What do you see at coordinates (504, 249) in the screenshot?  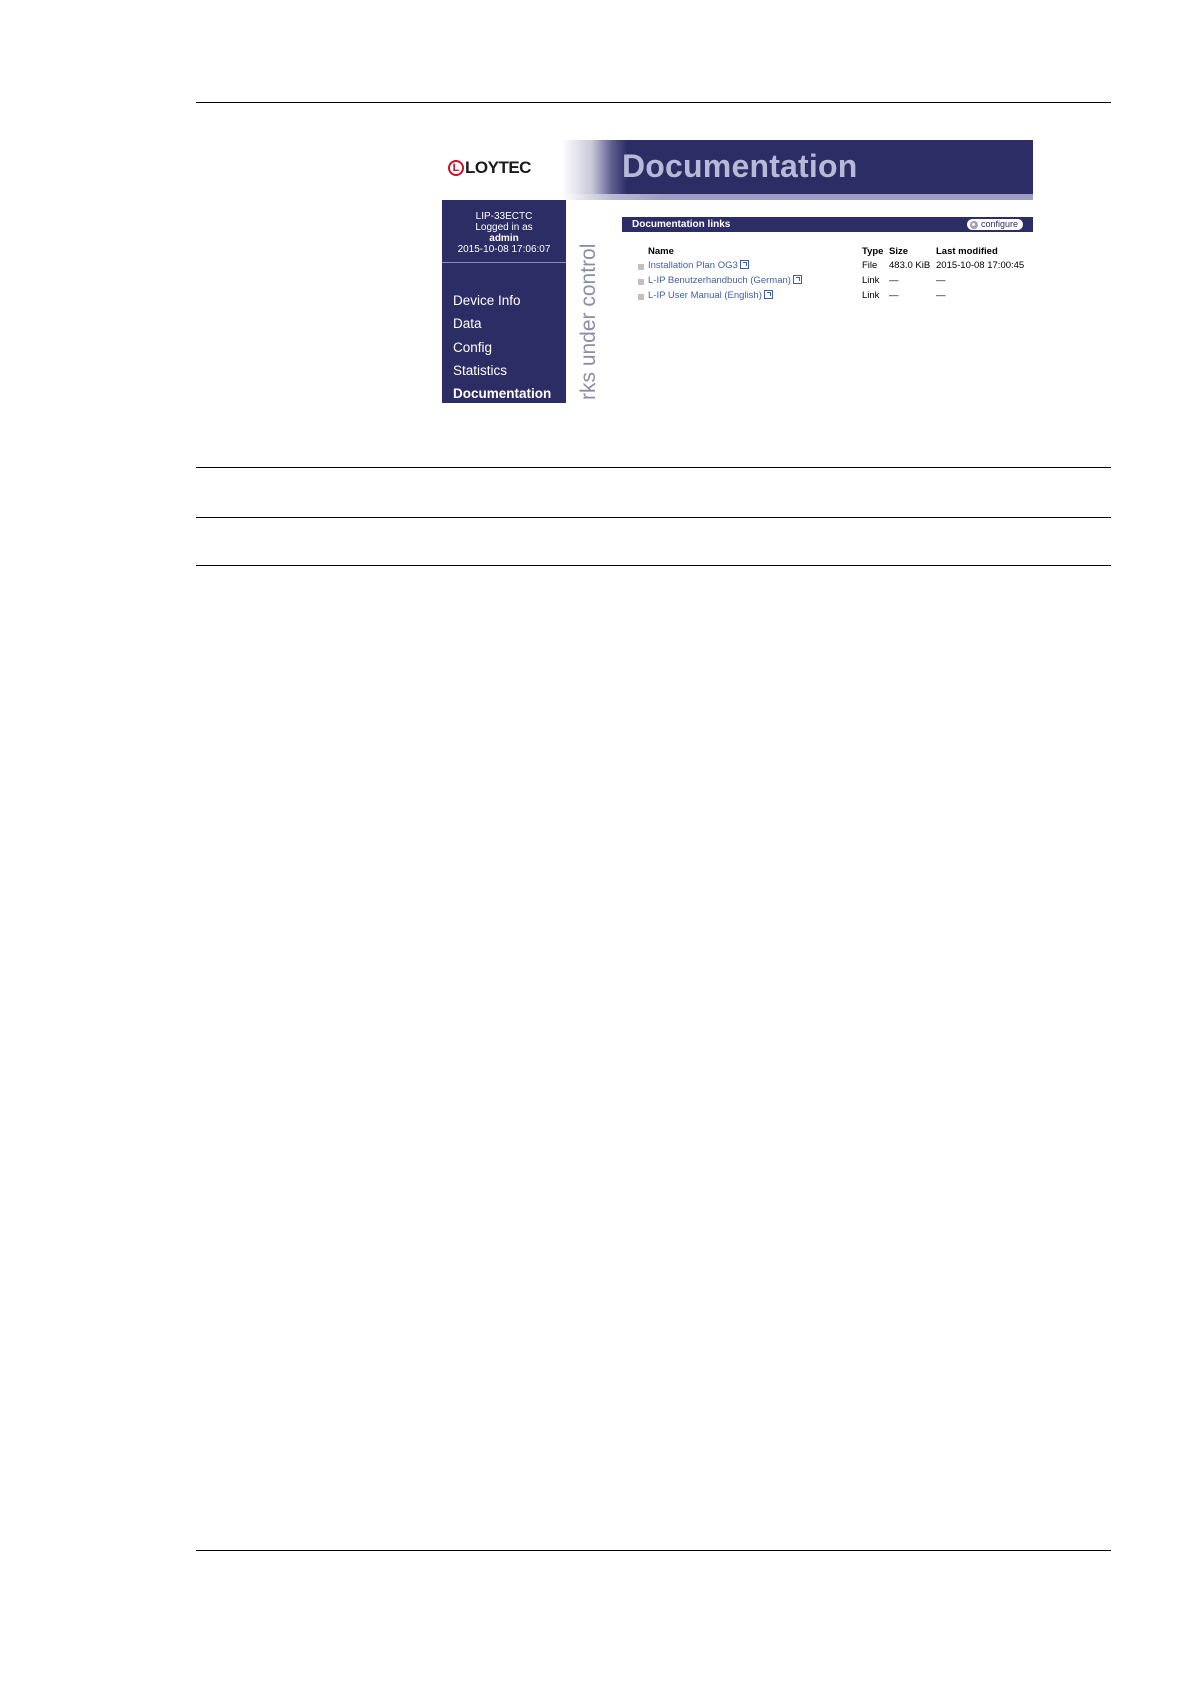 I see `device-timestamp: 2015-10-08 17:06:07` at bounding box center [504, 249].